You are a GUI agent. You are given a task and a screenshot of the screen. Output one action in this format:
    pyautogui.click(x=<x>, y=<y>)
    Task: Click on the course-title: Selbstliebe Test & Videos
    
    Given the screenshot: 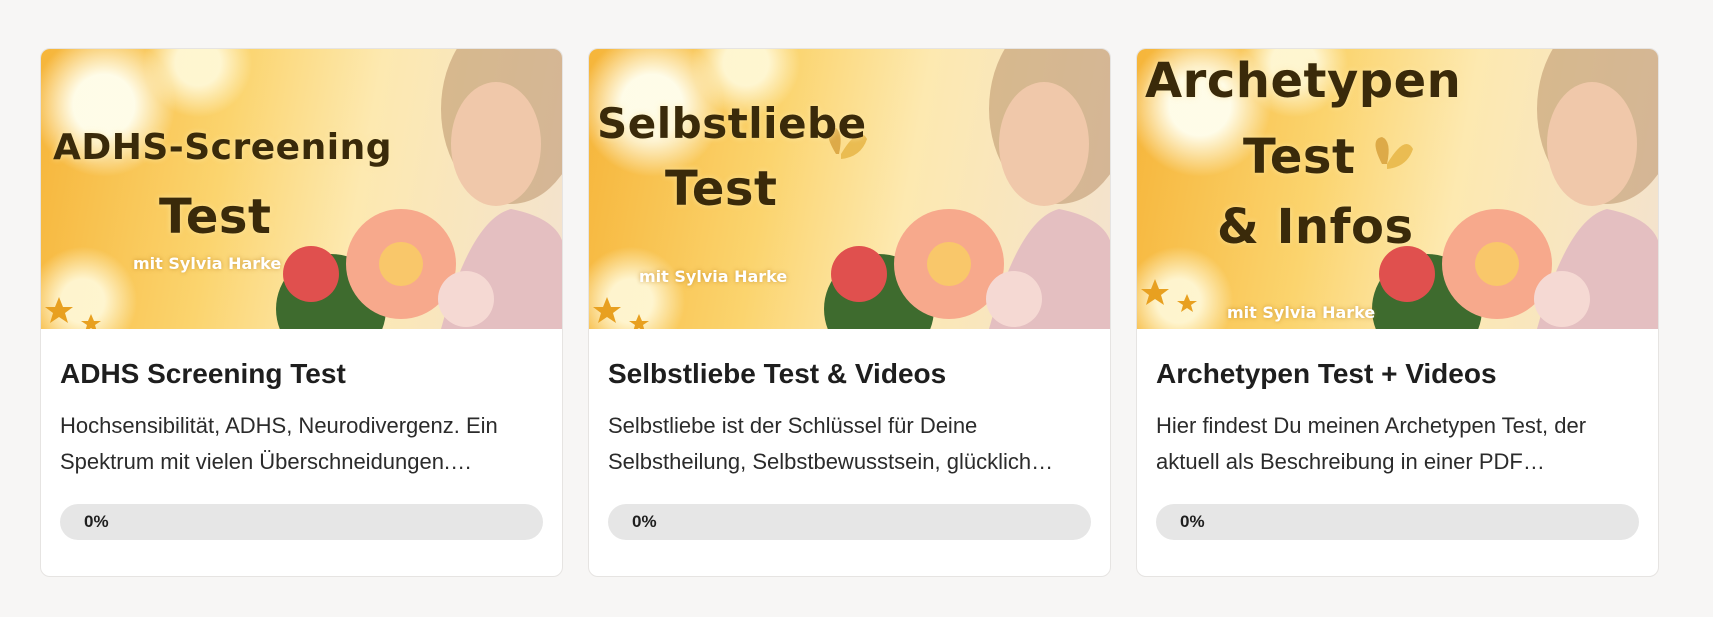 What is the action you would take?
    pyautogui.click(x=849, y=374)
    